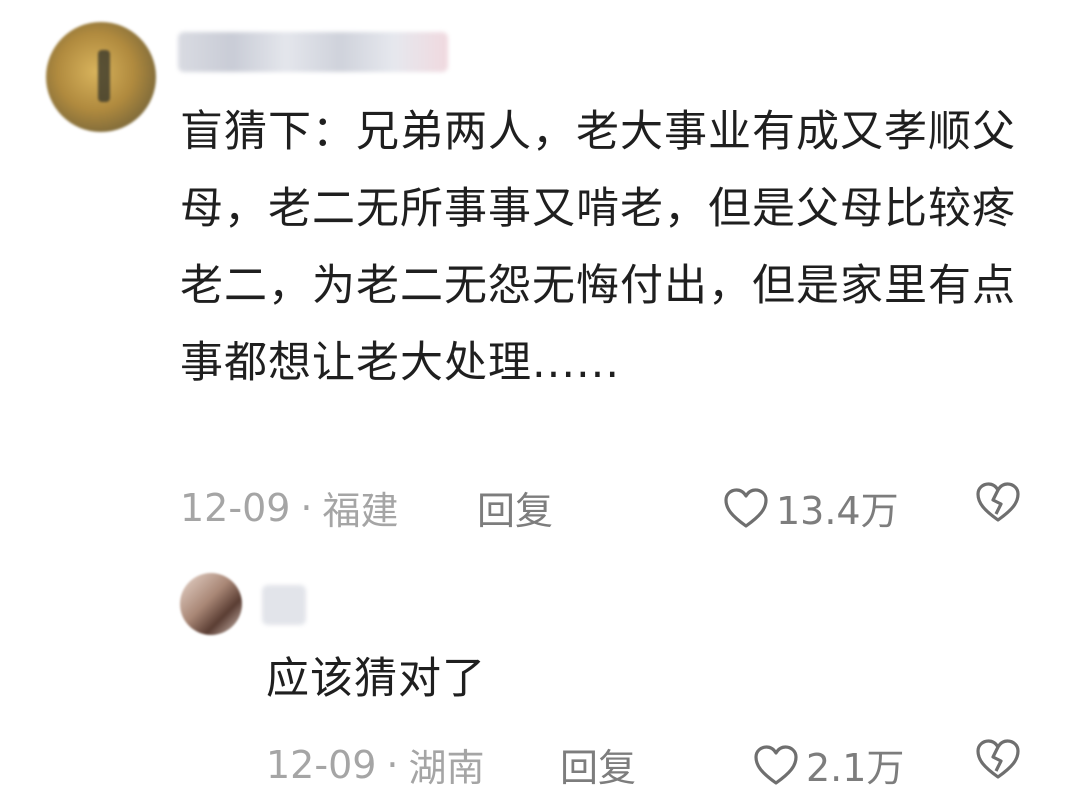 This screenshot has width=1080, height=809. Describe the element at coordinates (313, 52) in the screenshot. I see `username-blurred` at that location.